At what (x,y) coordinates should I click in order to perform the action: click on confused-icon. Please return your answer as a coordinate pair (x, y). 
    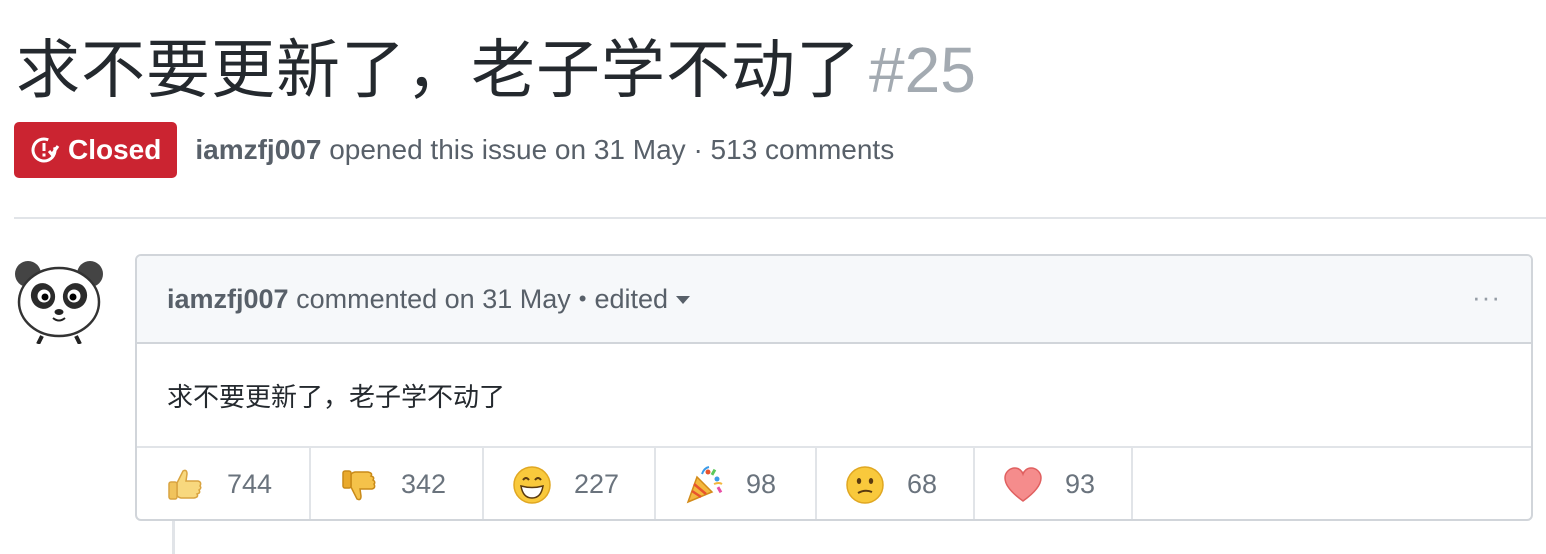
    Looking at the image, I should click on (865, 484).